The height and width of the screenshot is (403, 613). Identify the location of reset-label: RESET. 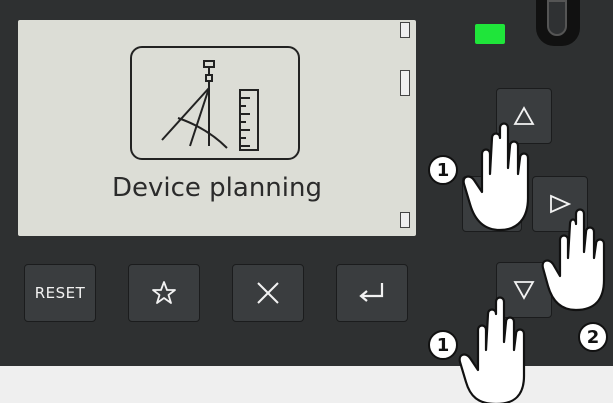
(60, 293).